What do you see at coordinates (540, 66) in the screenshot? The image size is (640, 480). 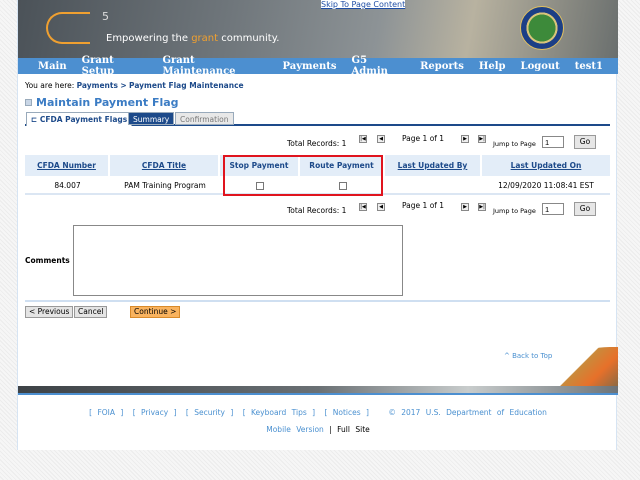 I see `nav-logout: Logout` at bounding box center [540, 66].